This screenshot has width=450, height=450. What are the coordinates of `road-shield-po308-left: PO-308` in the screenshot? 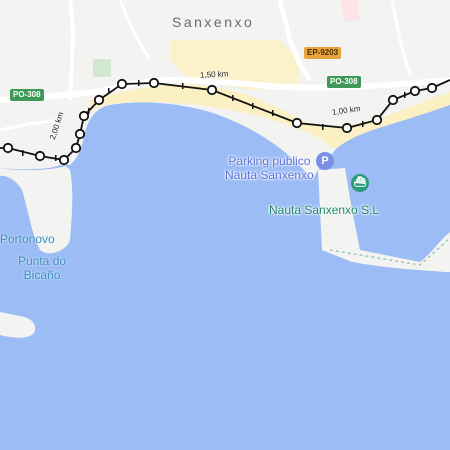 It's located at (27, 95).